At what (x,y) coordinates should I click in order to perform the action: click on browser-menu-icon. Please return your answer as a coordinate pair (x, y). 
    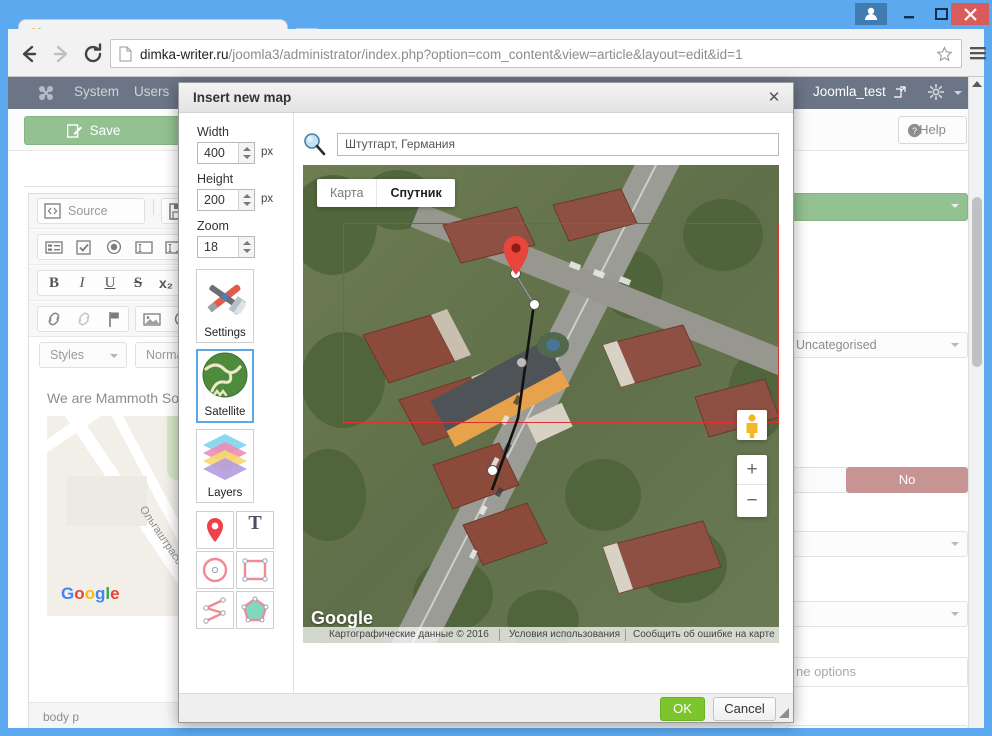
    Looking at the image, I should click on (978, 53).